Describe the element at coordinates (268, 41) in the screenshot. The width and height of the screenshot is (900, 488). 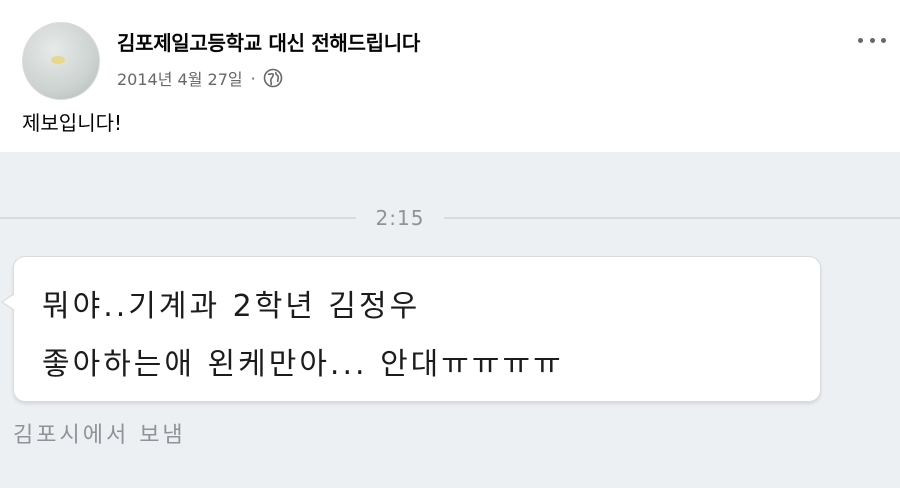
I see `page-author-name: 김포제일고등학교 대신 전해드립니다` at that location.